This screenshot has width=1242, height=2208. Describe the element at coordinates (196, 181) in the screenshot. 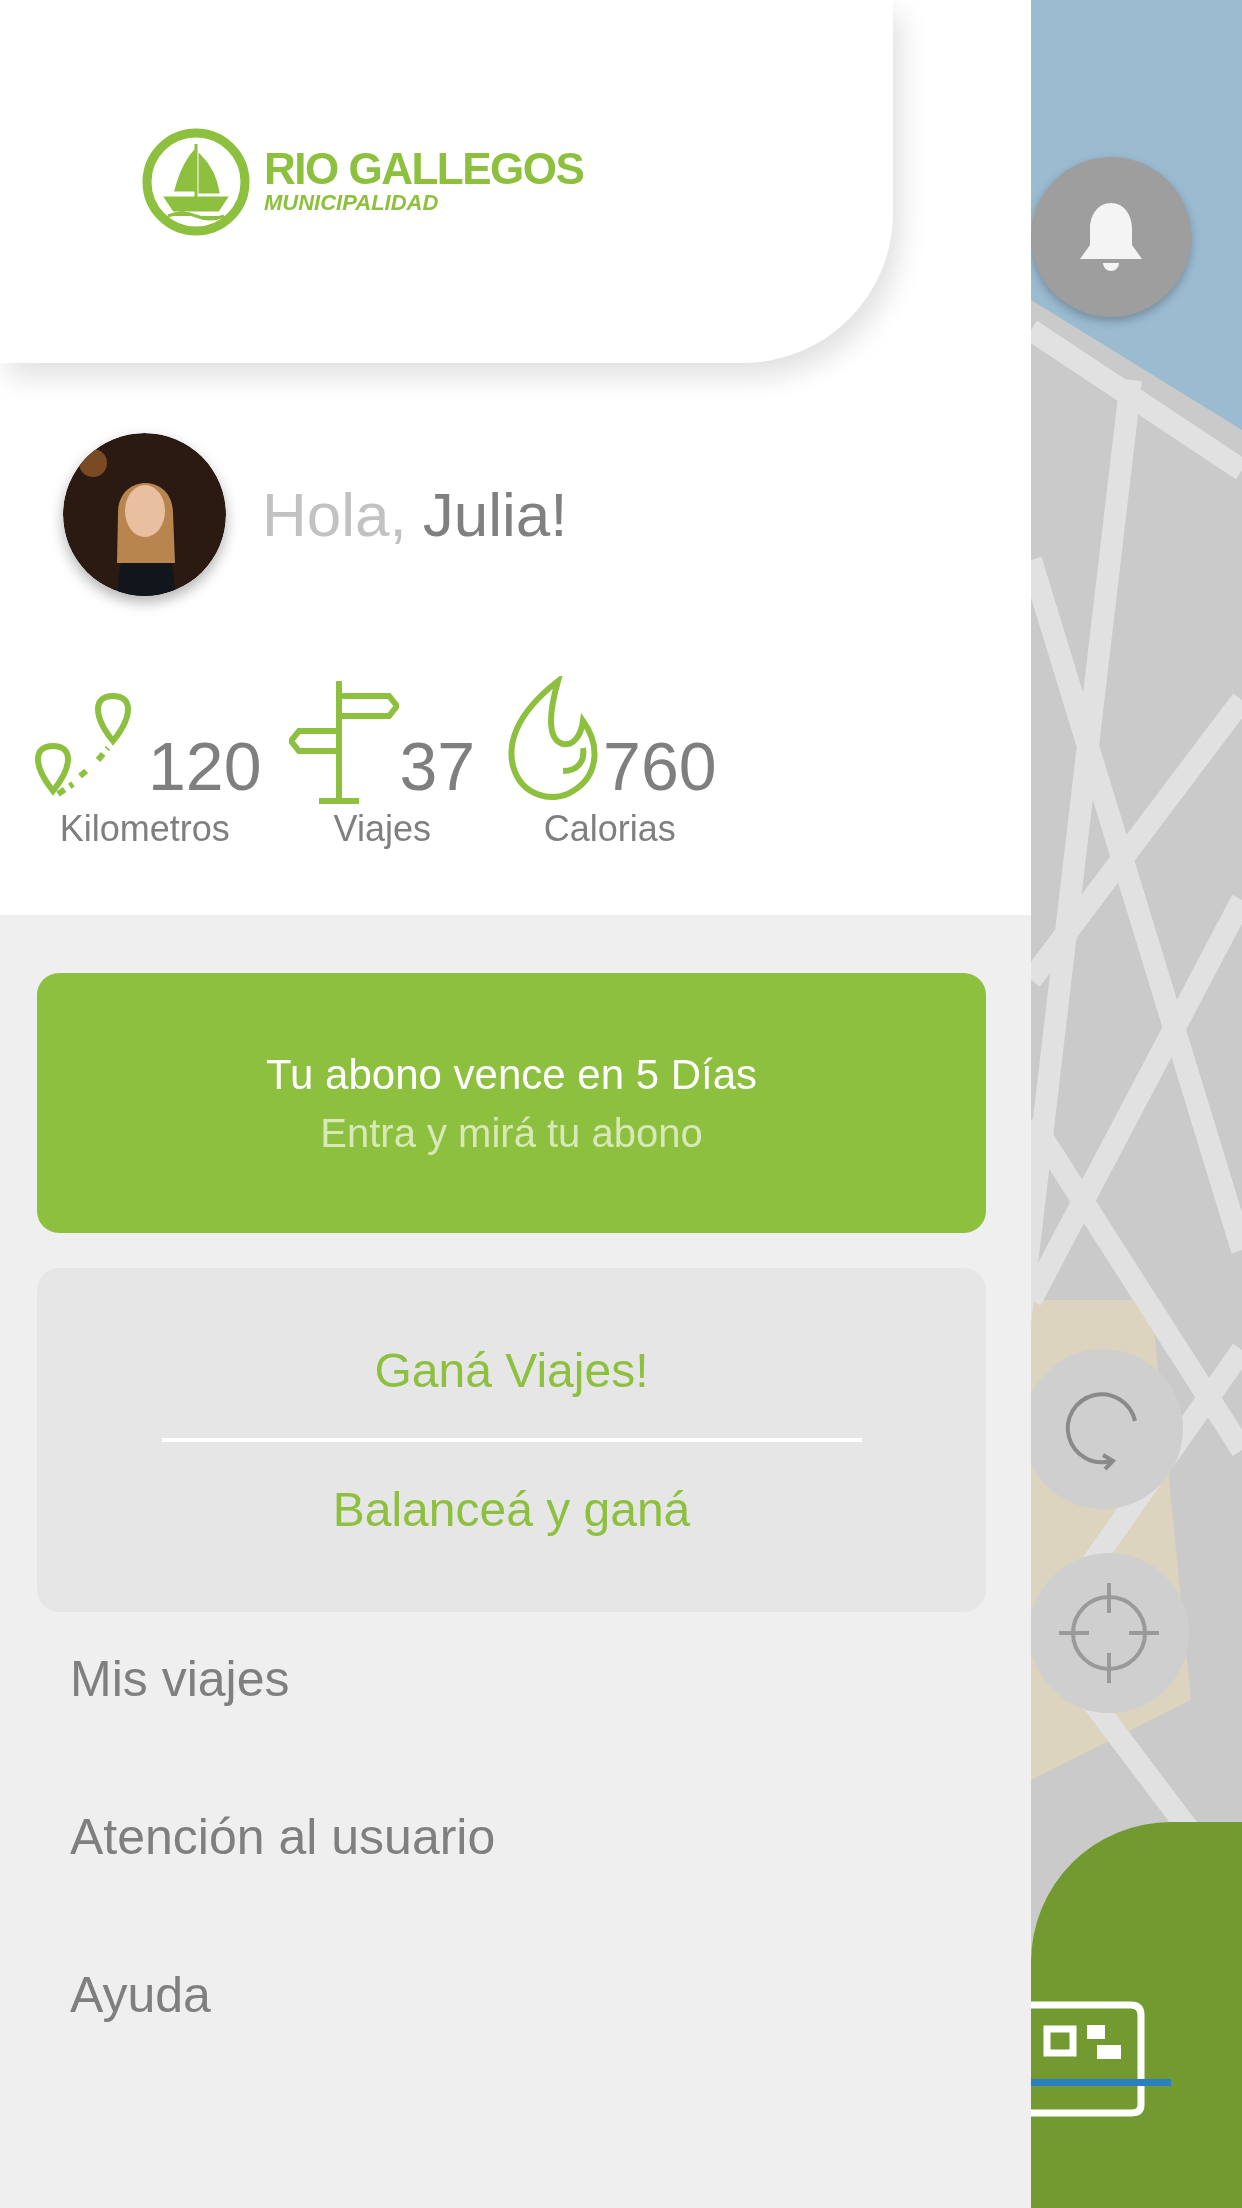

I see `ship-logo-icon` at that location.